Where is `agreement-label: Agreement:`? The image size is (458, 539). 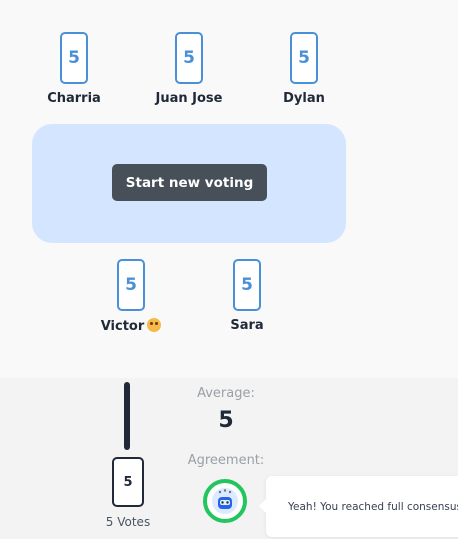 agreement-label: Agreement: is located at coordinates (226, 460).